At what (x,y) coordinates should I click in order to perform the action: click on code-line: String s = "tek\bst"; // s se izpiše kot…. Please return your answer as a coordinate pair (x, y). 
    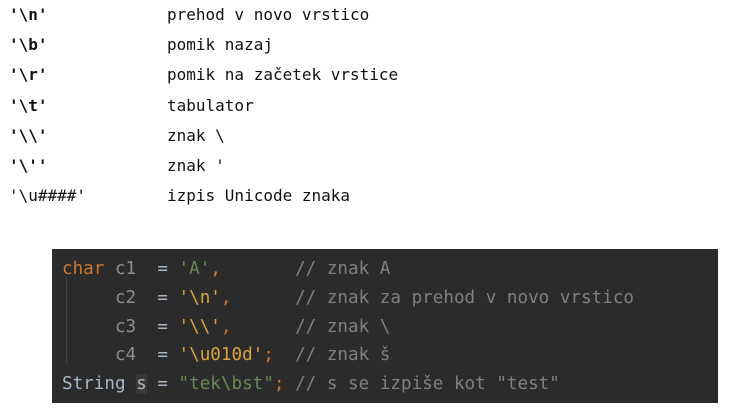
    Looking at the image, I should click on (385, 384).